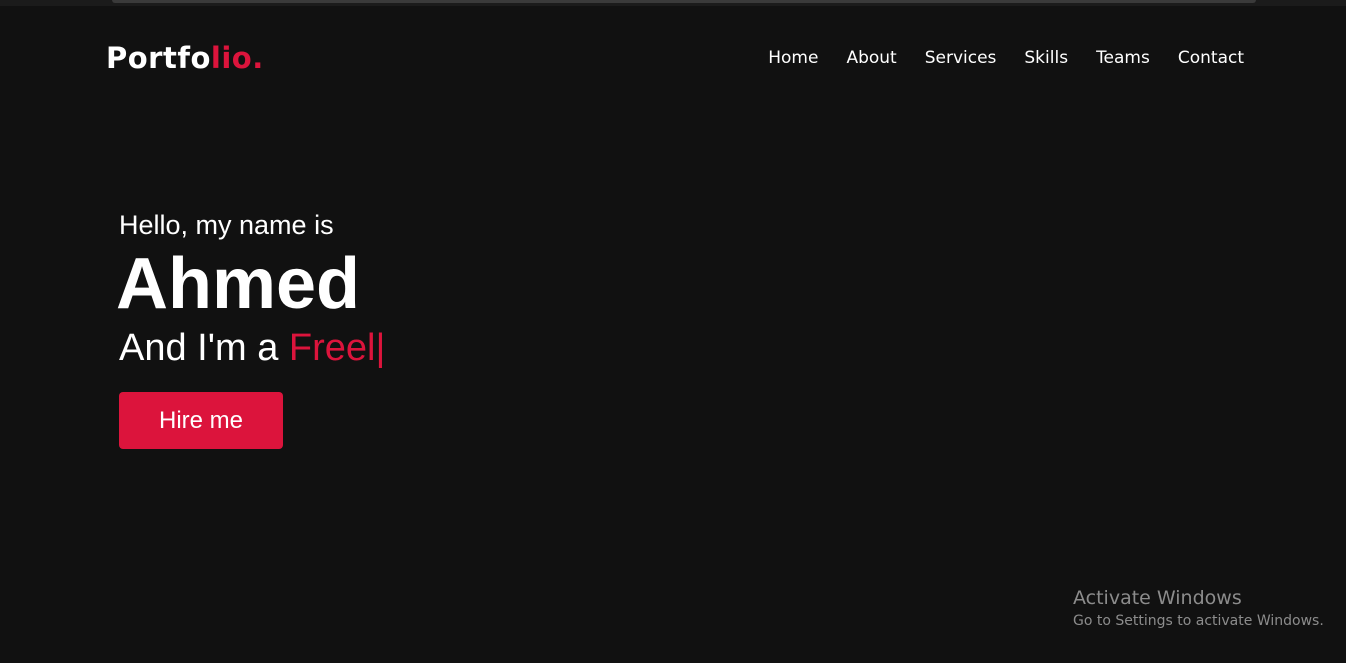  Describe the element at coordinates (201, 420) in the screenshot. I see `hire-me-button: Hire me` at that location.